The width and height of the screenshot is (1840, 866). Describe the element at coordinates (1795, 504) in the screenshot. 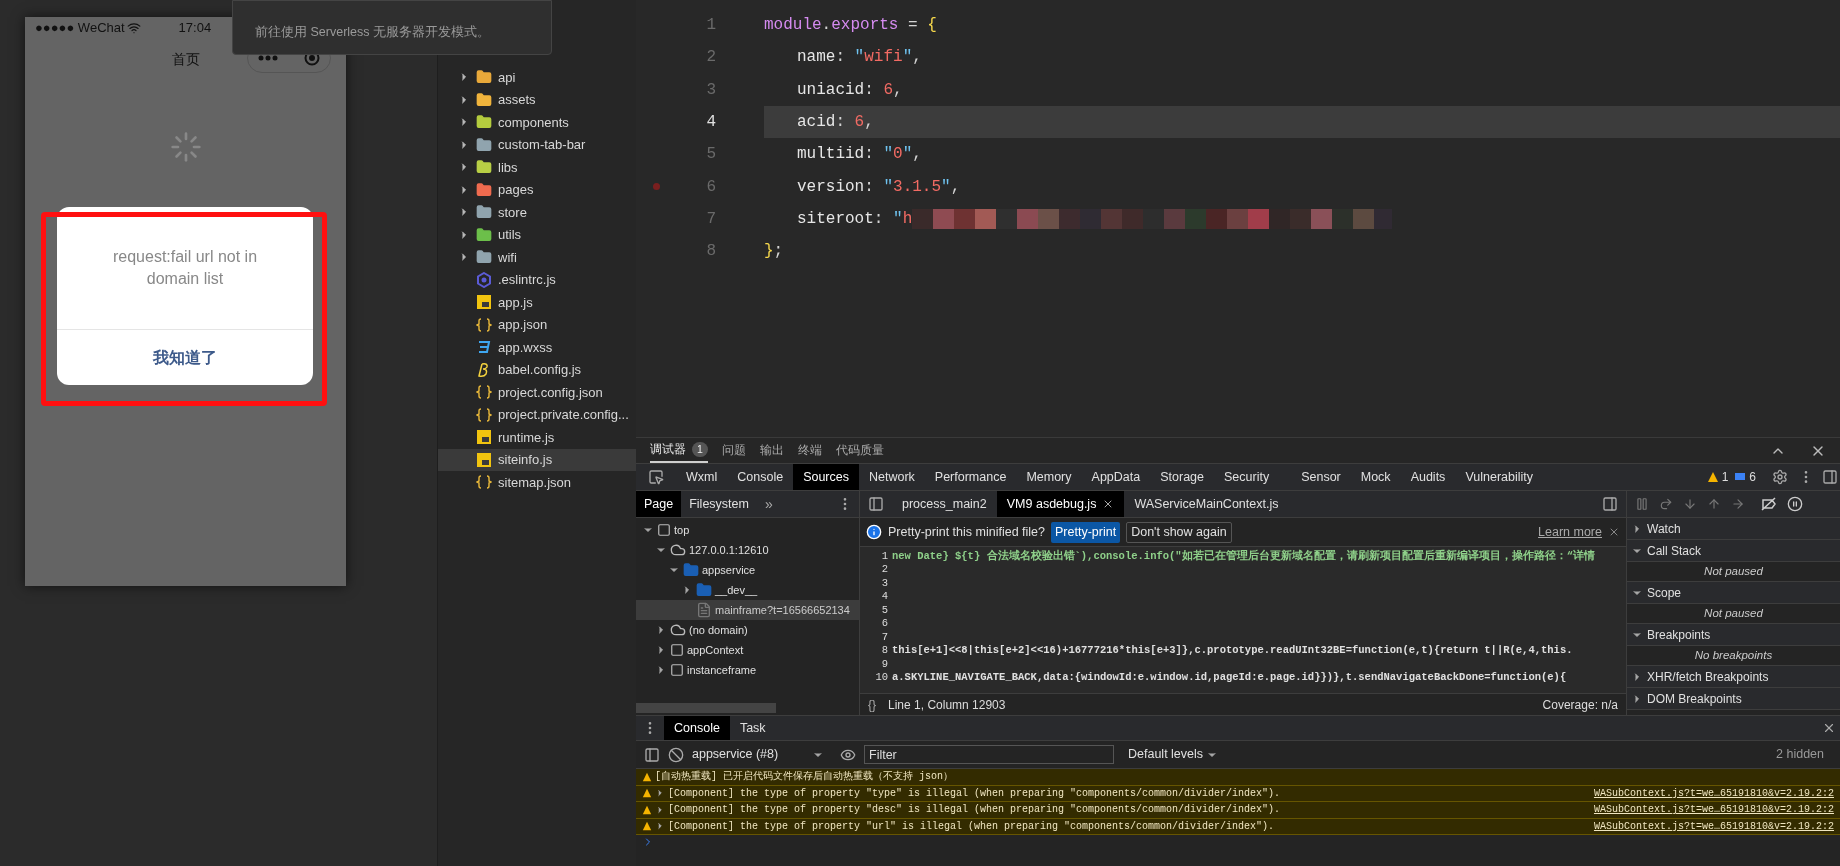

I see `pause-exceptions-icon` at that location.